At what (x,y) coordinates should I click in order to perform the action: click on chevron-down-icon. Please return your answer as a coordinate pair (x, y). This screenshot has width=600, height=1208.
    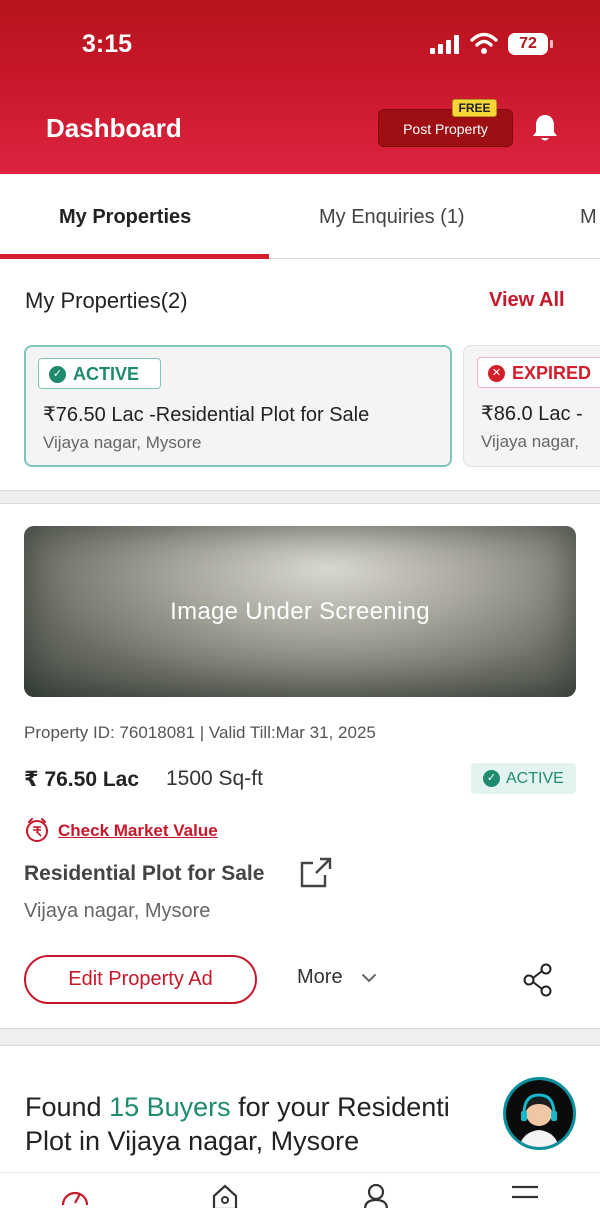
    Looking at the image, I should click on (369, 978).